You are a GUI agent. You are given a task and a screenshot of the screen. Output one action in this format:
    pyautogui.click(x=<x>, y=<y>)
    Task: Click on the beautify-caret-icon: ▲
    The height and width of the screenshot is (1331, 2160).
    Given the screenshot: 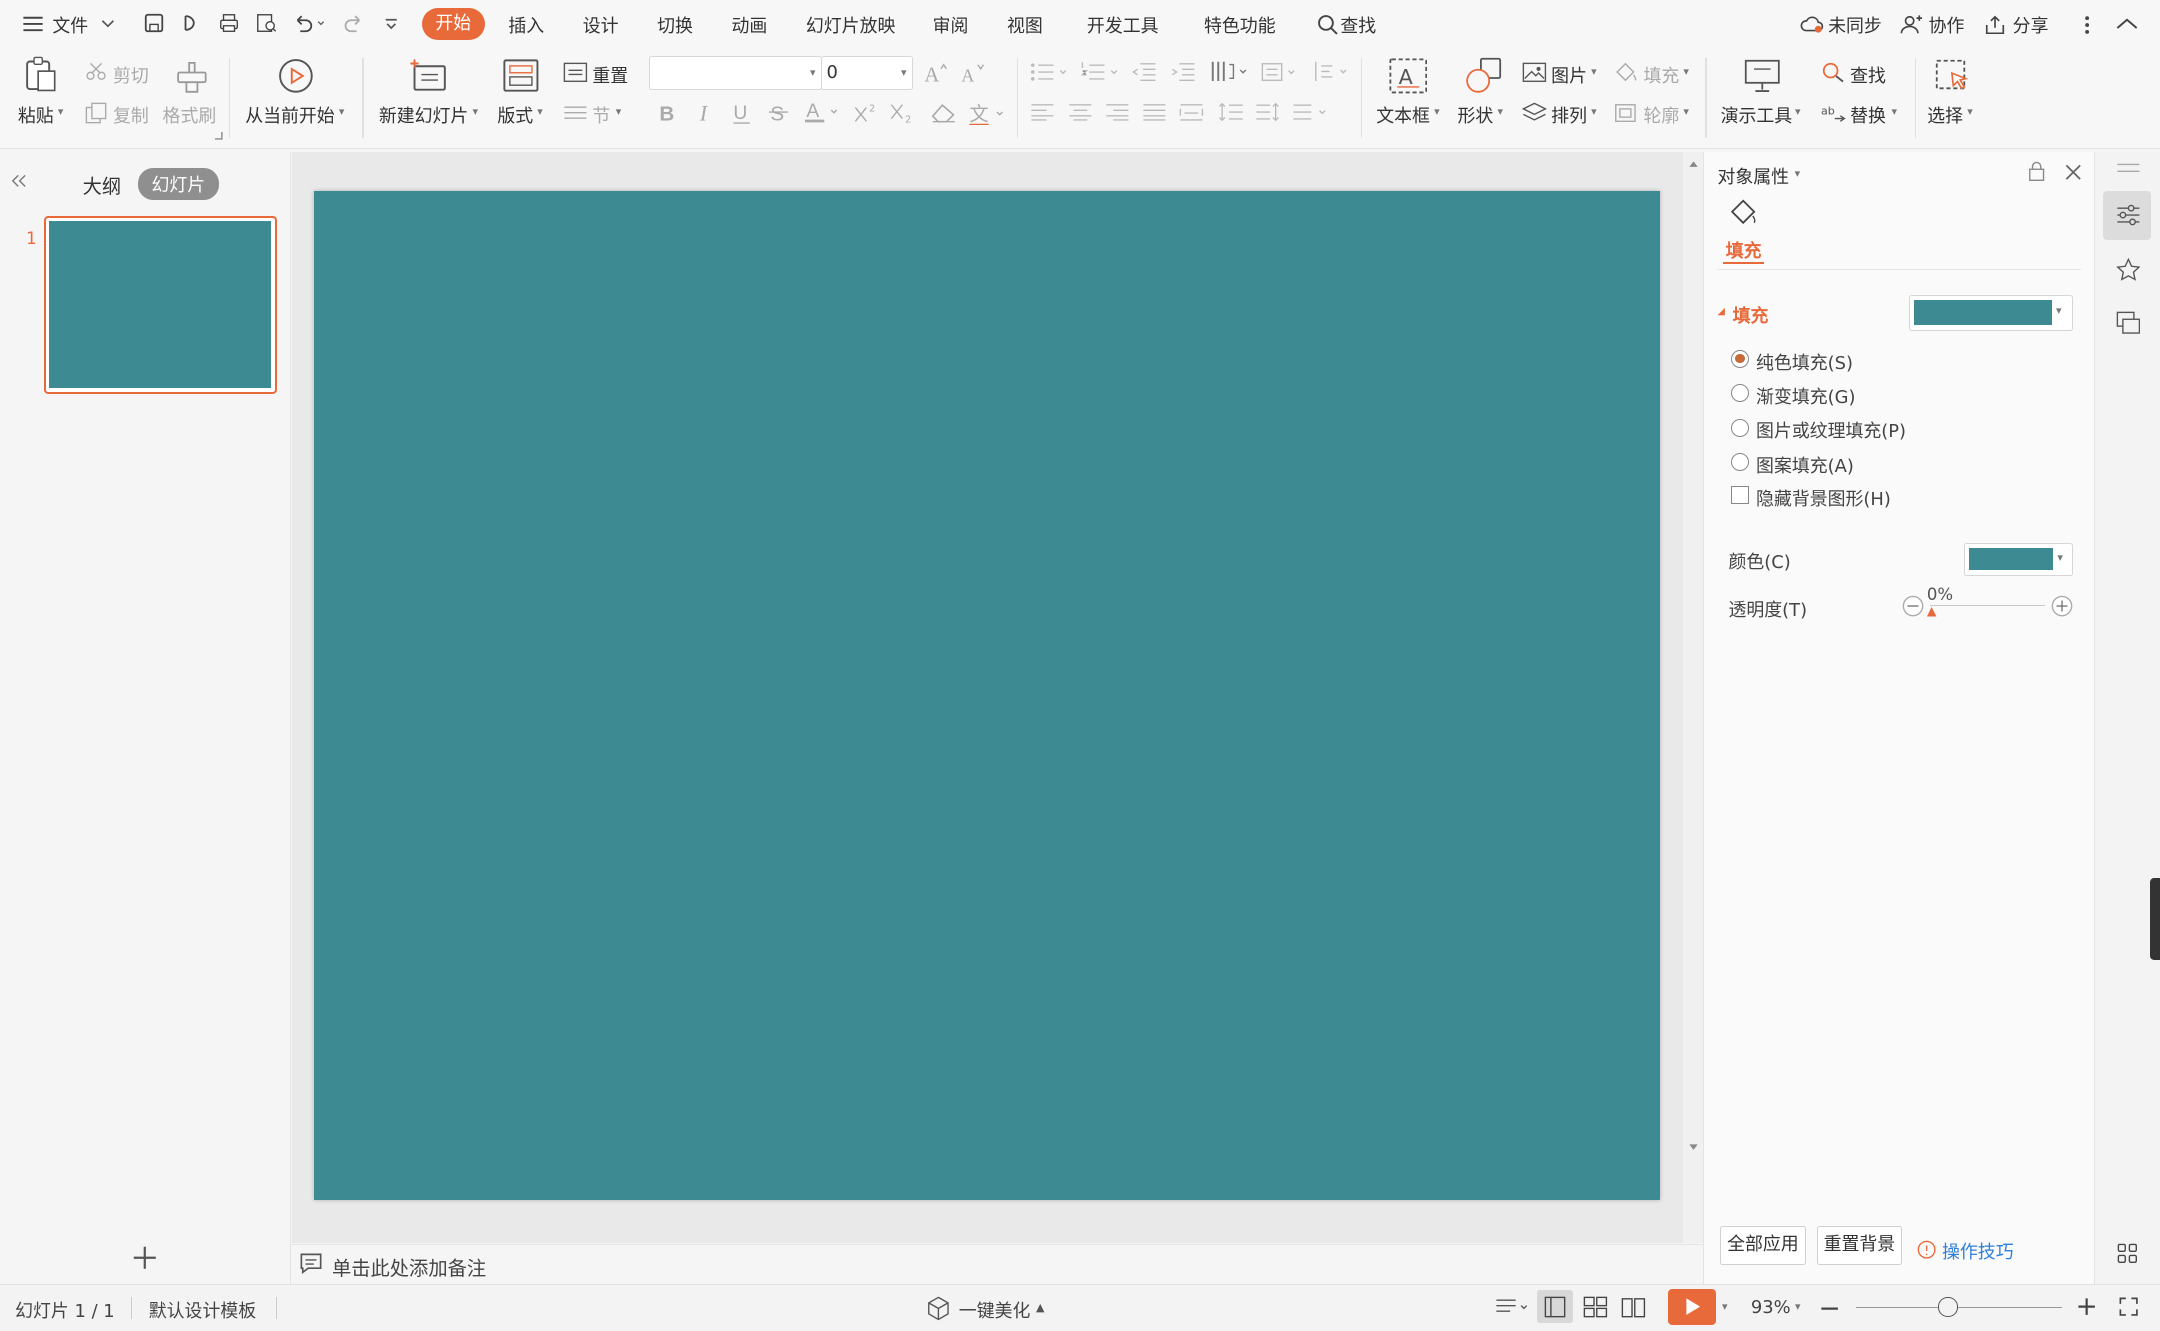 What is the action you would take?
    pyautogui.click(x=1040, y=1307)
    